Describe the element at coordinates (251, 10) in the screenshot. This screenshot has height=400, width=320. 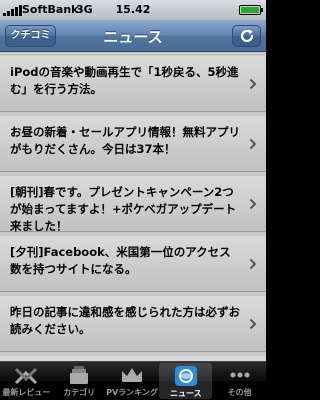
I see `battery-icon` at that location.